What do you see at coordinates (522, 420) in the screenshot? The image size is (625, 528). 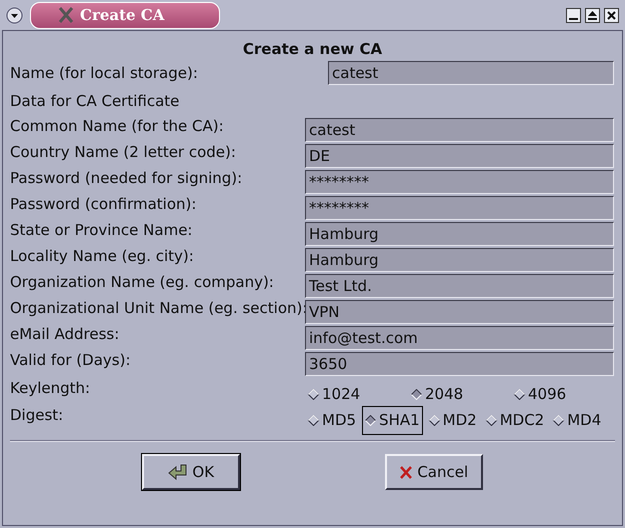 I see `radio-label: MDC2` at bounding box center [522, 420].